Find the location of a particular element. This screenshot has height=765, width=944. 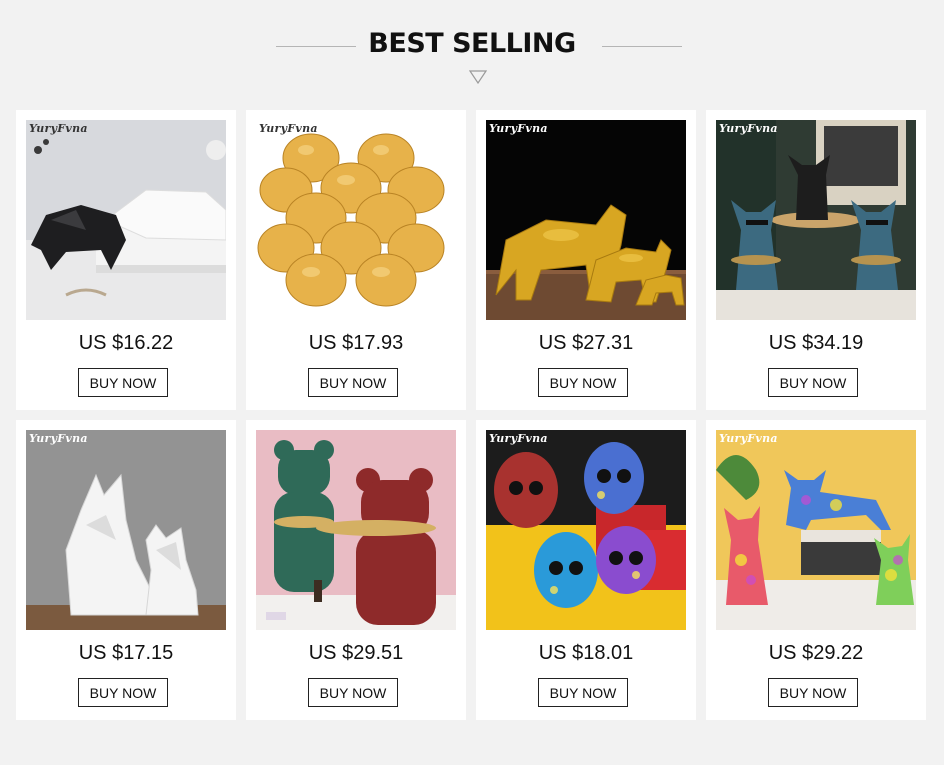

gold-bull-image is located at coordinates (586, 220).